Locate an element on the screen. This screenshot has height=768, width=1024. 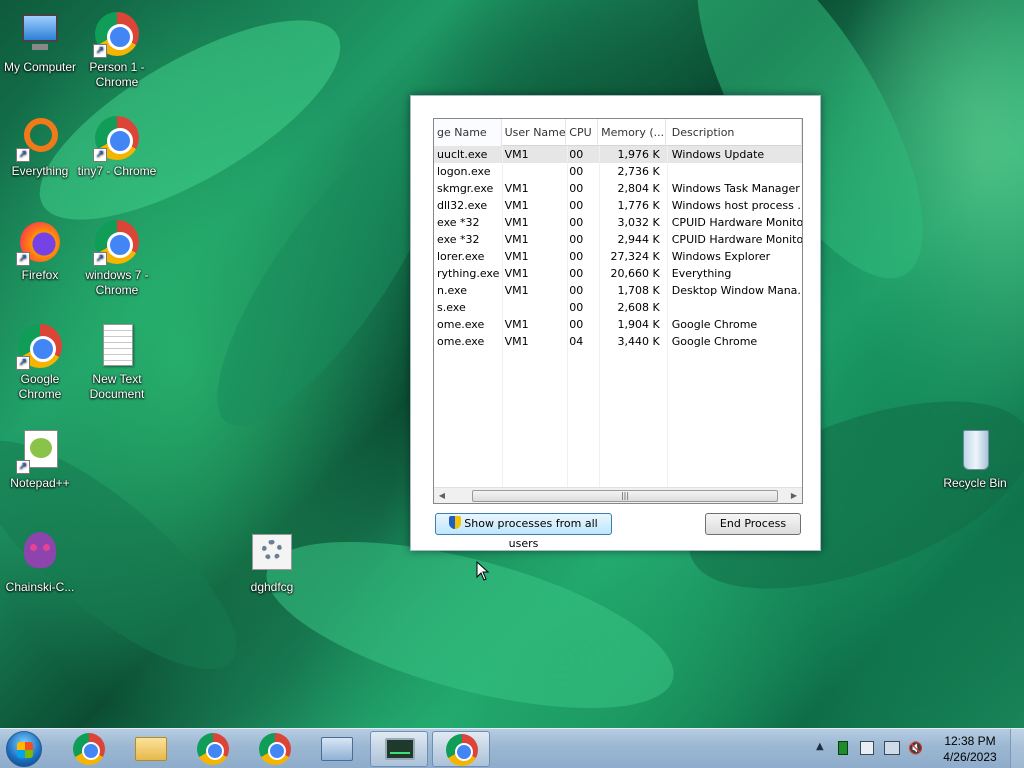
desktop-icon-label: New Text Document is located at coordinates (117, 386).